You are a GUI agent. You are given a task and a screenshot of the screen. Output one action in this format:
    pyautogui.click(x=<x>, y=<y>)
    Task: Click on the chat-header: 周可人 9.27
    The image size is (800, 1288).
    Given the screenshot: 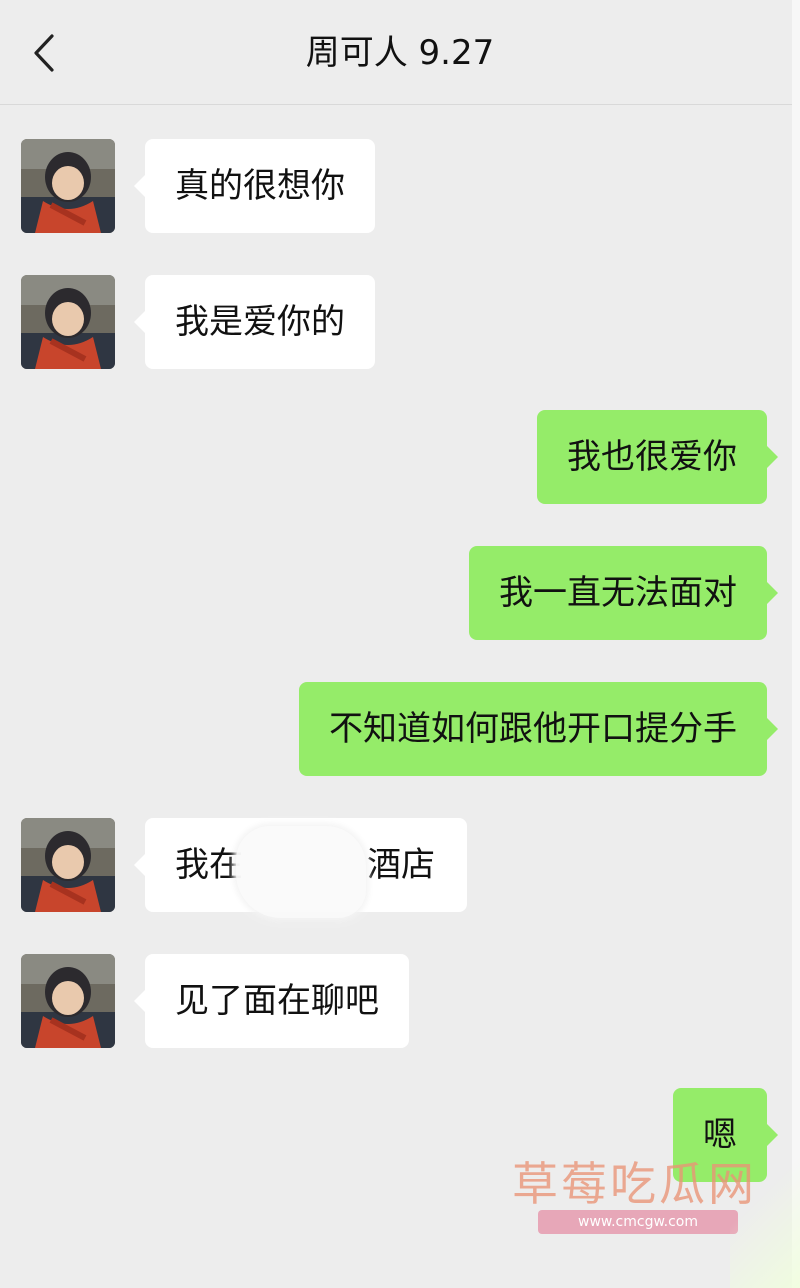 What is the action you would take?
    pyautogui.click(x=400, y=52)
    